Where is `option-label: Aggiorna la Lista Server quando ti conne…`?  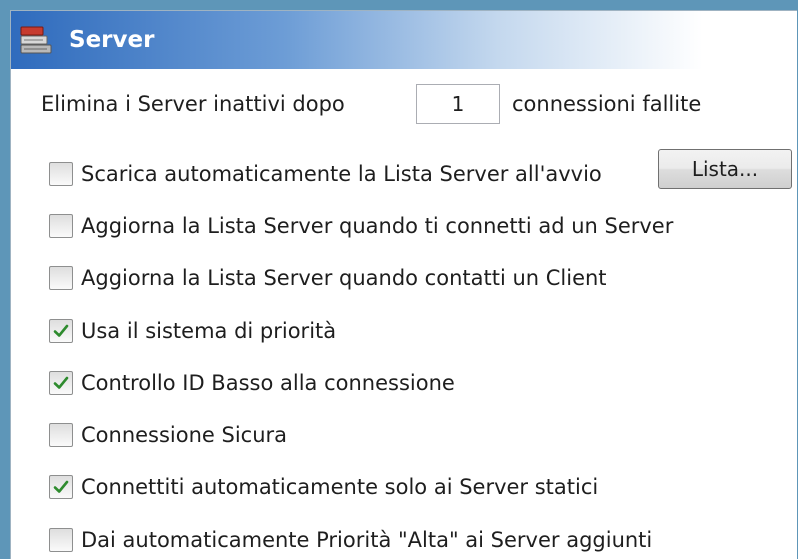
option-label: Aggiorna la Lista Server quando ti conne… is located at coordinates (377, 226).